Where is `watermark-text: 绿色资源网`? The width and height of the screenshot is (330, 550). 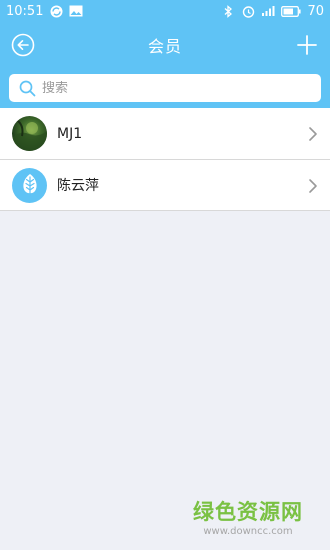 watermark-text: 绿色资源网 is located at coordinates (248, 512).